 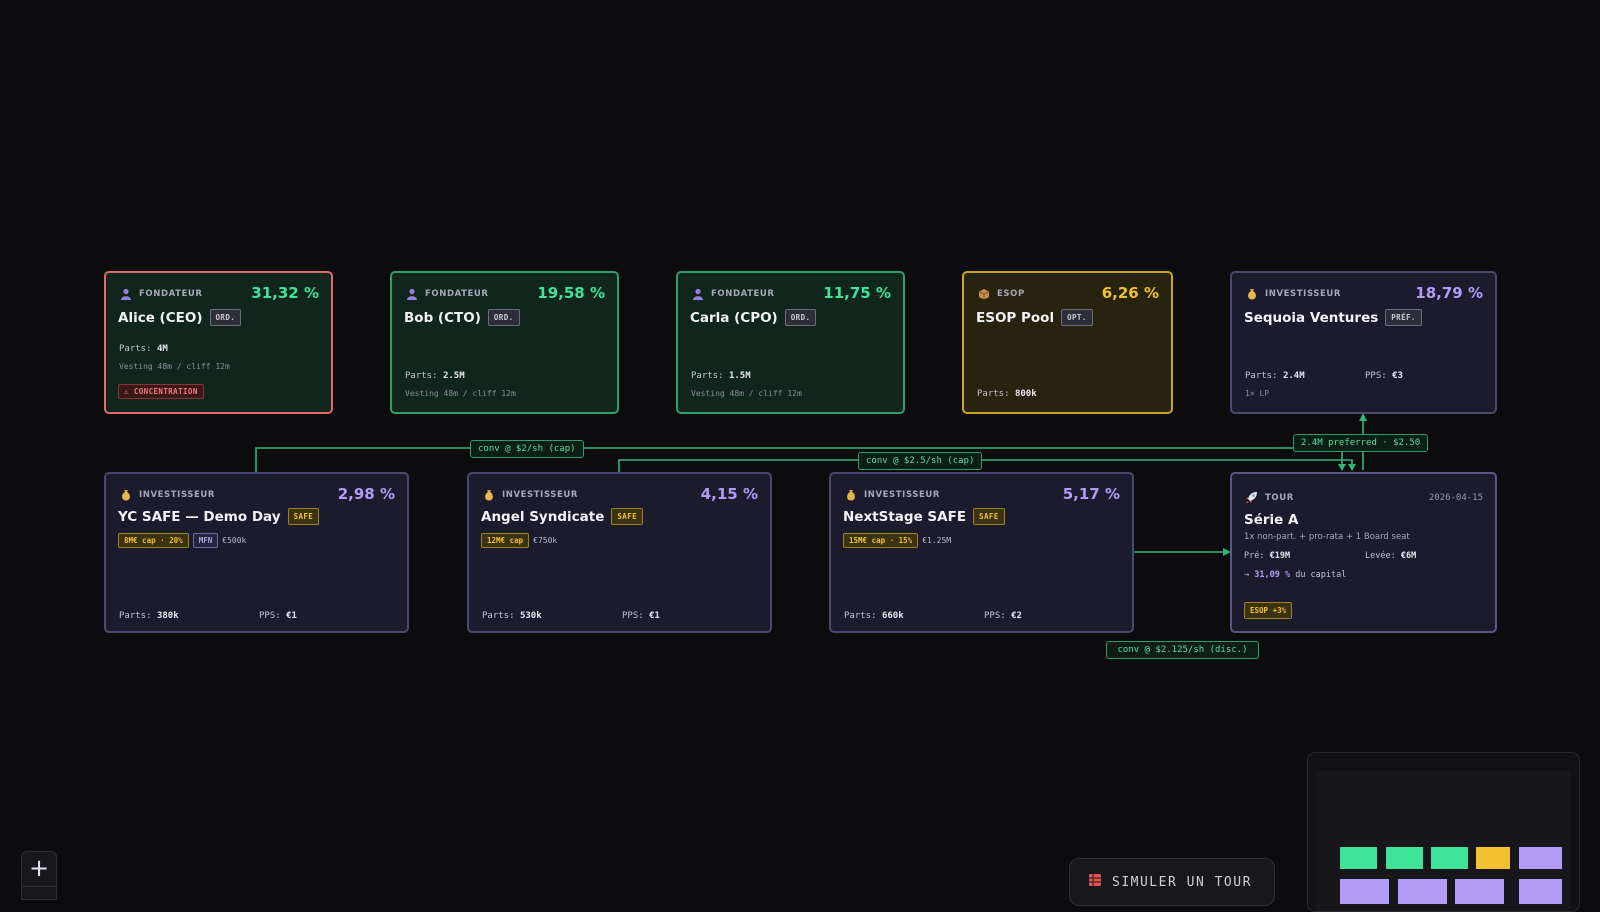 I want to click on parts-value: 4M, so click(x=162, y=349).